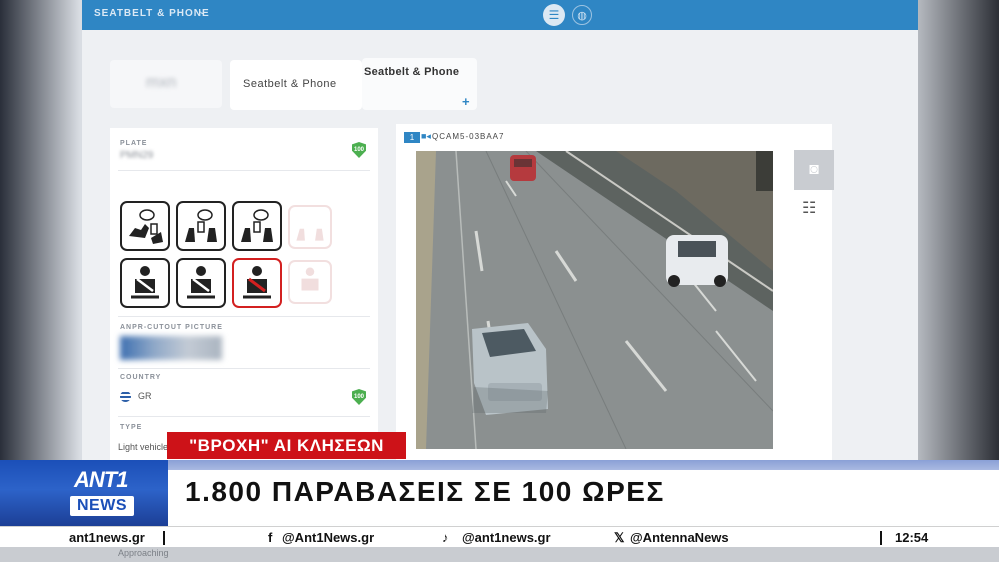  I want to click on logo-top-text: ANT1, so click(101, 479).